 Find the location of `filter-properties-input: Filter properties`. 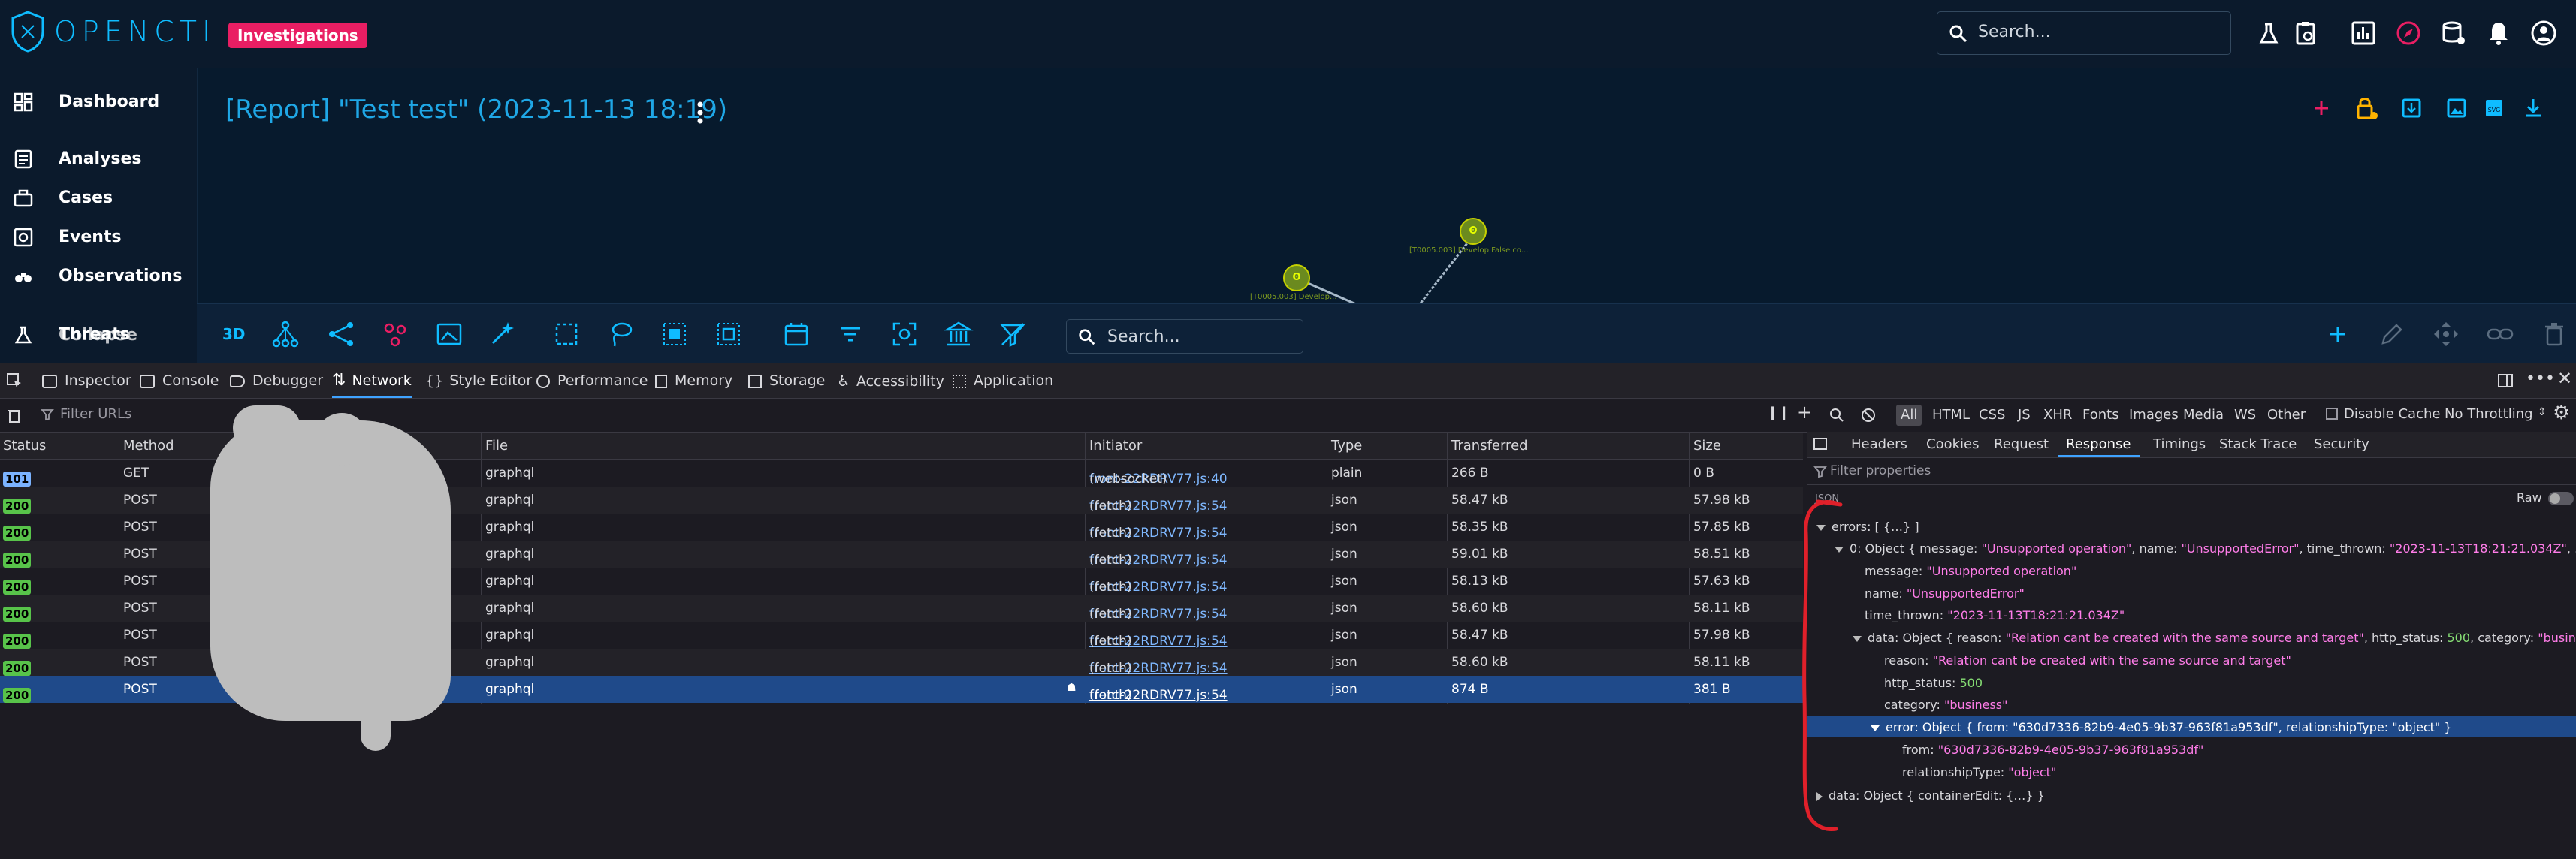

filter-properties-input: Filter properties is located at coordinates (2191, 472).